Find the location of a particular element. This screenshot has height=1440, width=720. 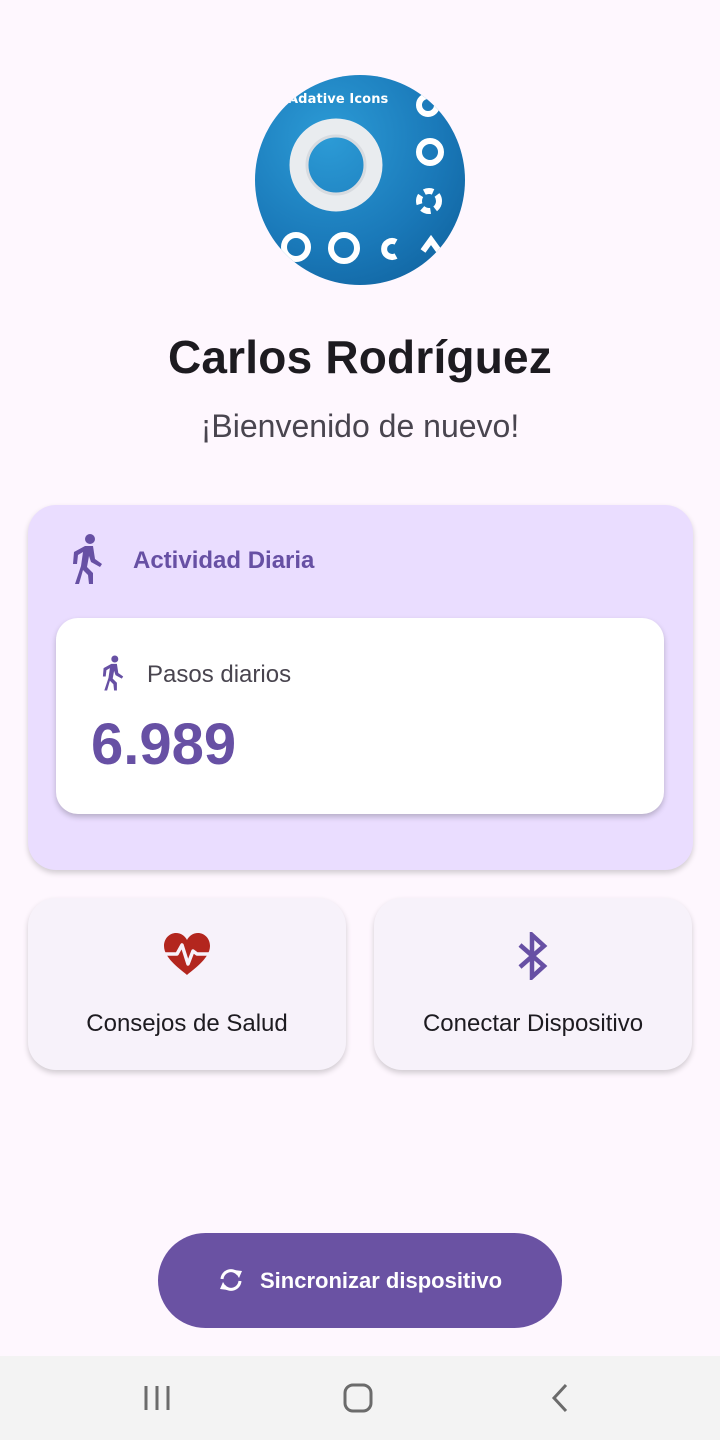

user-name: Carlos Rodríguez is located at coordinates (360, 357).